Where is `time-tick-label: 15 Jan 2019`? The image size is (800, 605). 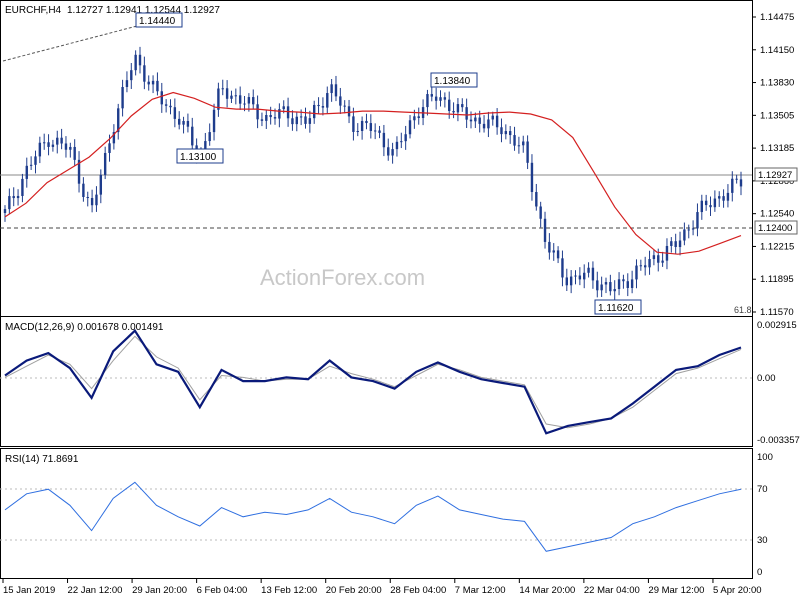 time-tick-label: 15 Jan 2019 is located at coordinates (29, 590).